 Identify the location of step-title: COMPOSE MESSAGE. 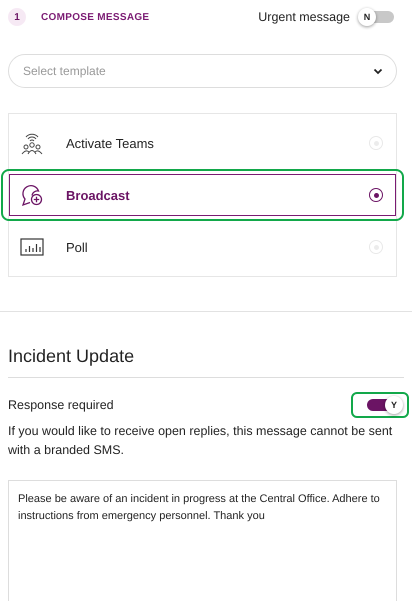
(95, 17).